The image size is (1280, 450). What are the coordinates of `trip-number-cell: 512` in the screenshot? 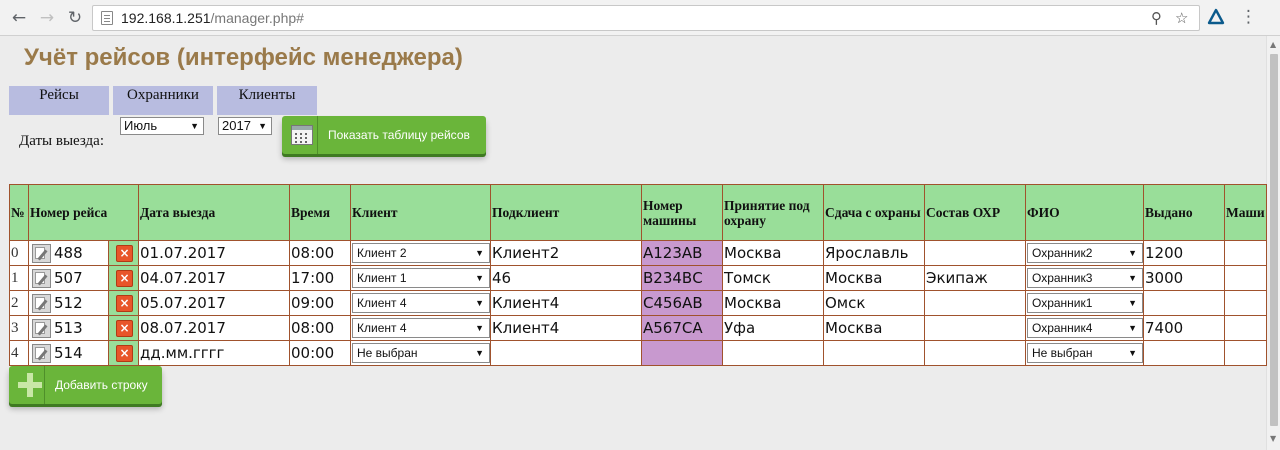 It's located at (68, 303).